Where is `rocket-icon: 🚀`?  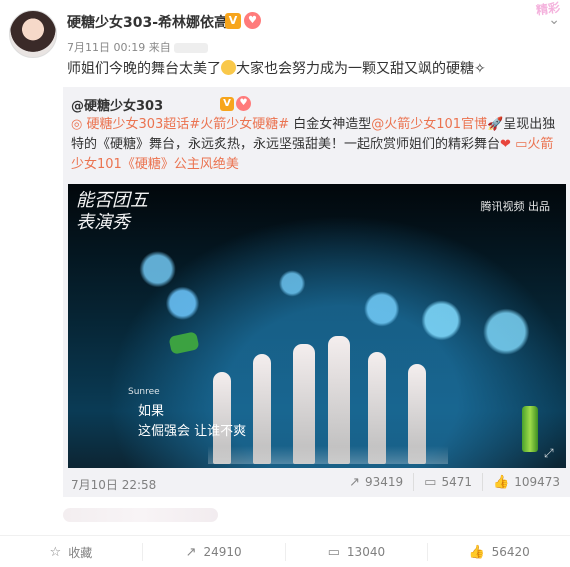
rocket-icon: 🚀 is located at coordinates (495, 124).